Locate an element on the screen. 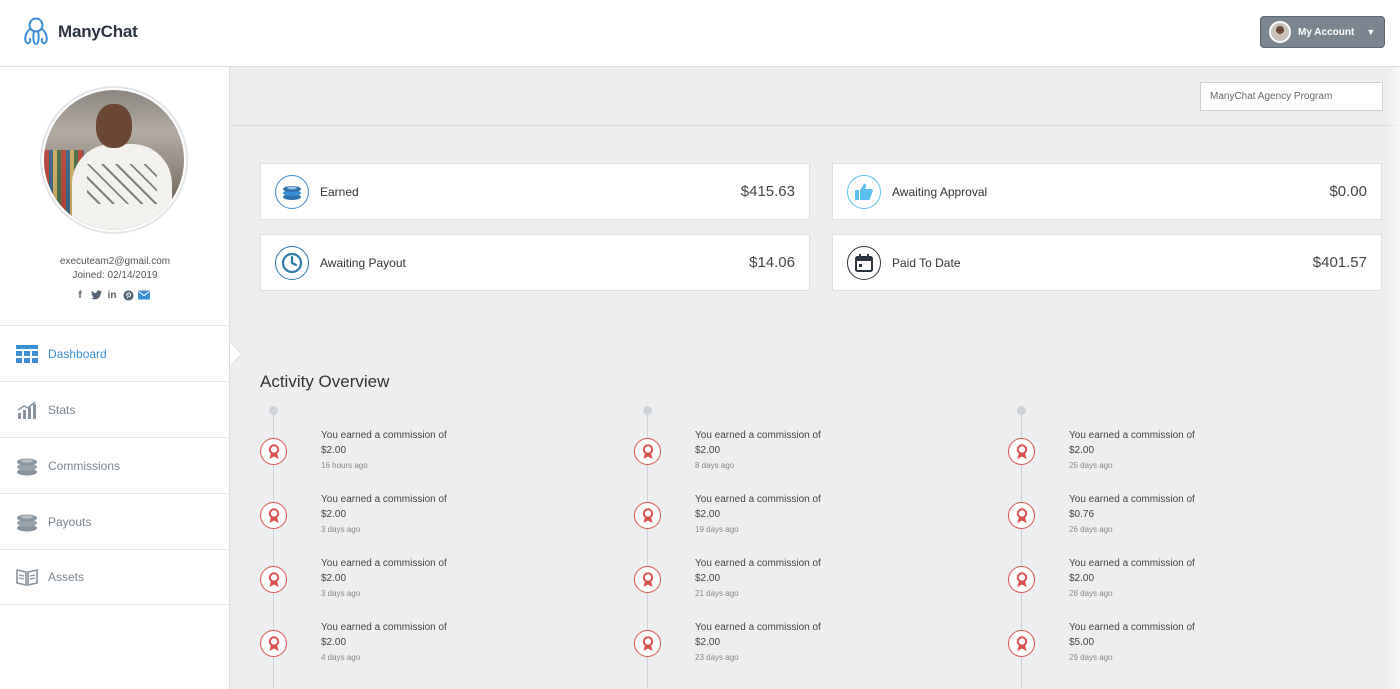  awaiting-payout-label: Awaiting Payout is located at coordinates (363, 262).